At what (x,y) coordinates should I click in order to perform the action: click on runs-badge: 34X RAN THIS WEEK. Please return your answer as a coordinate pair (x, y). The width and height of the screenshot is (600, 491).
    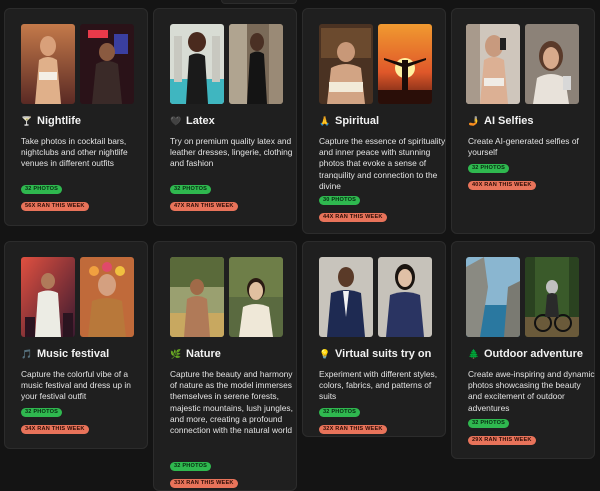
    Looking at the image, I should click on (55, 429).